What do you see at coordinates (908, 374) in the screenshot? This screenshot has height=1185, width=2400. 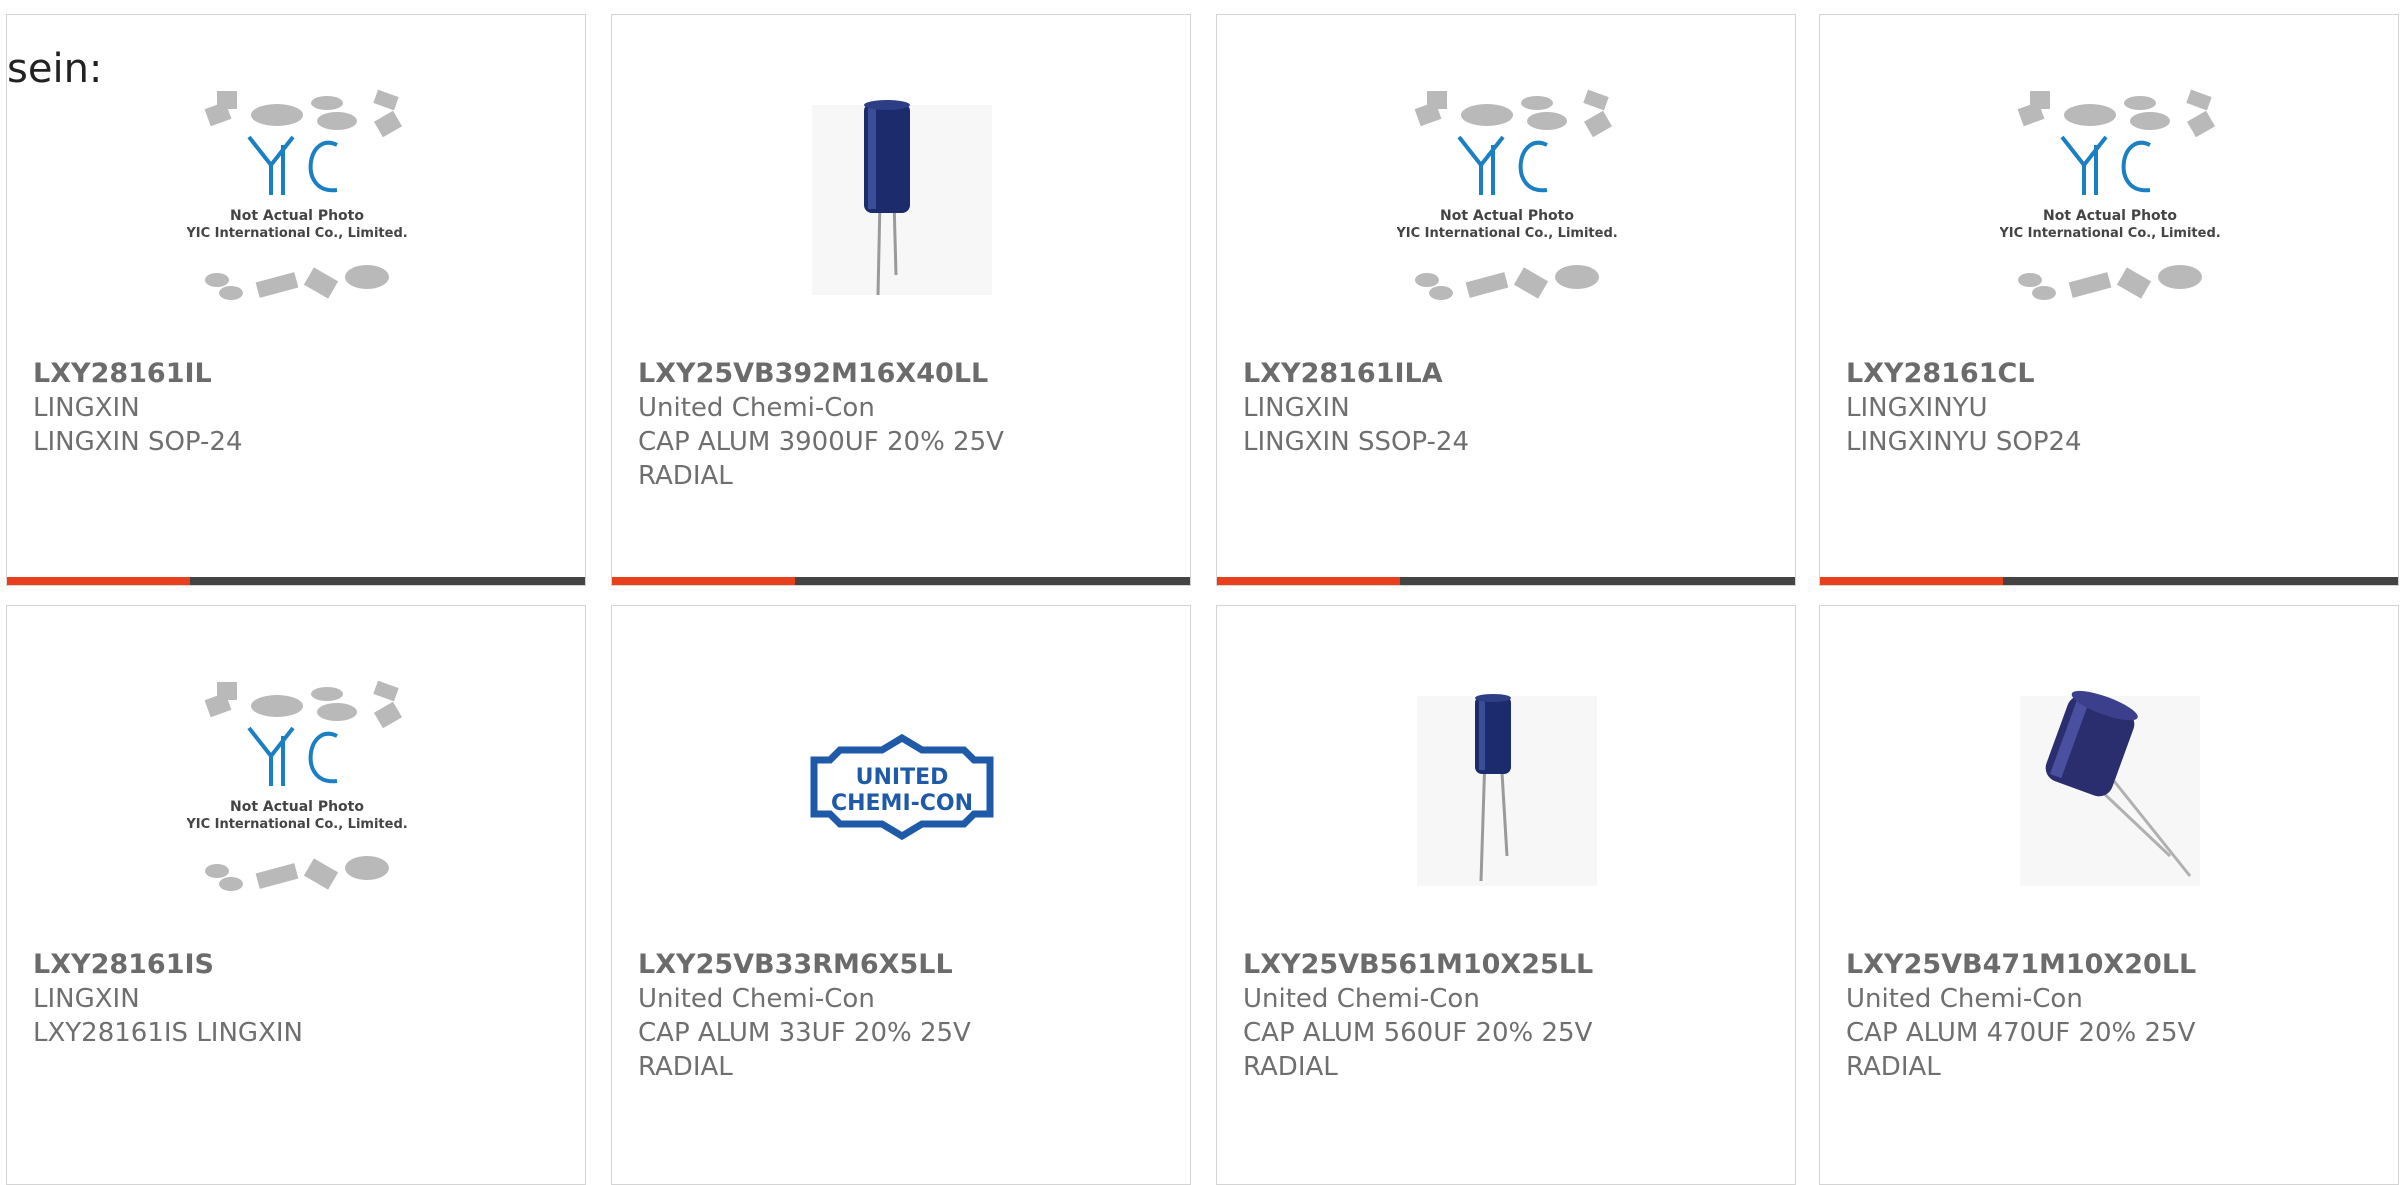 I see `part-number: LXY25VB392M16X40LL` at bounding box center [908, 374].